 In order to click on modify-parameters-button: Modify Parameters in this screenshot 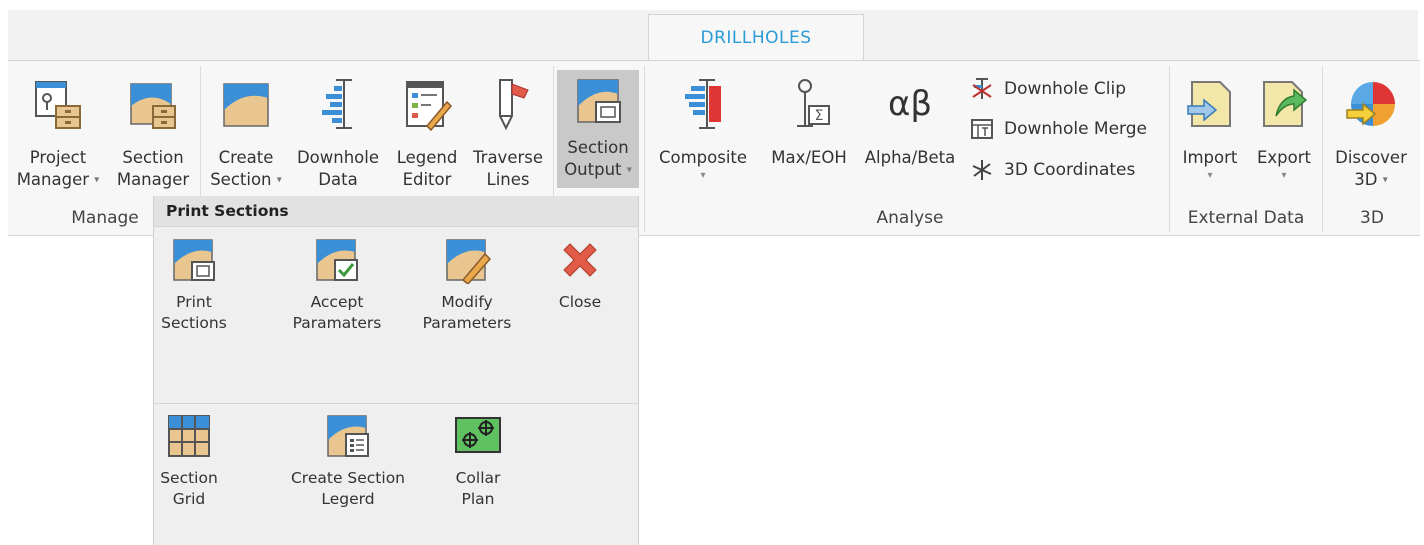, I will do `click(467, 285)`.